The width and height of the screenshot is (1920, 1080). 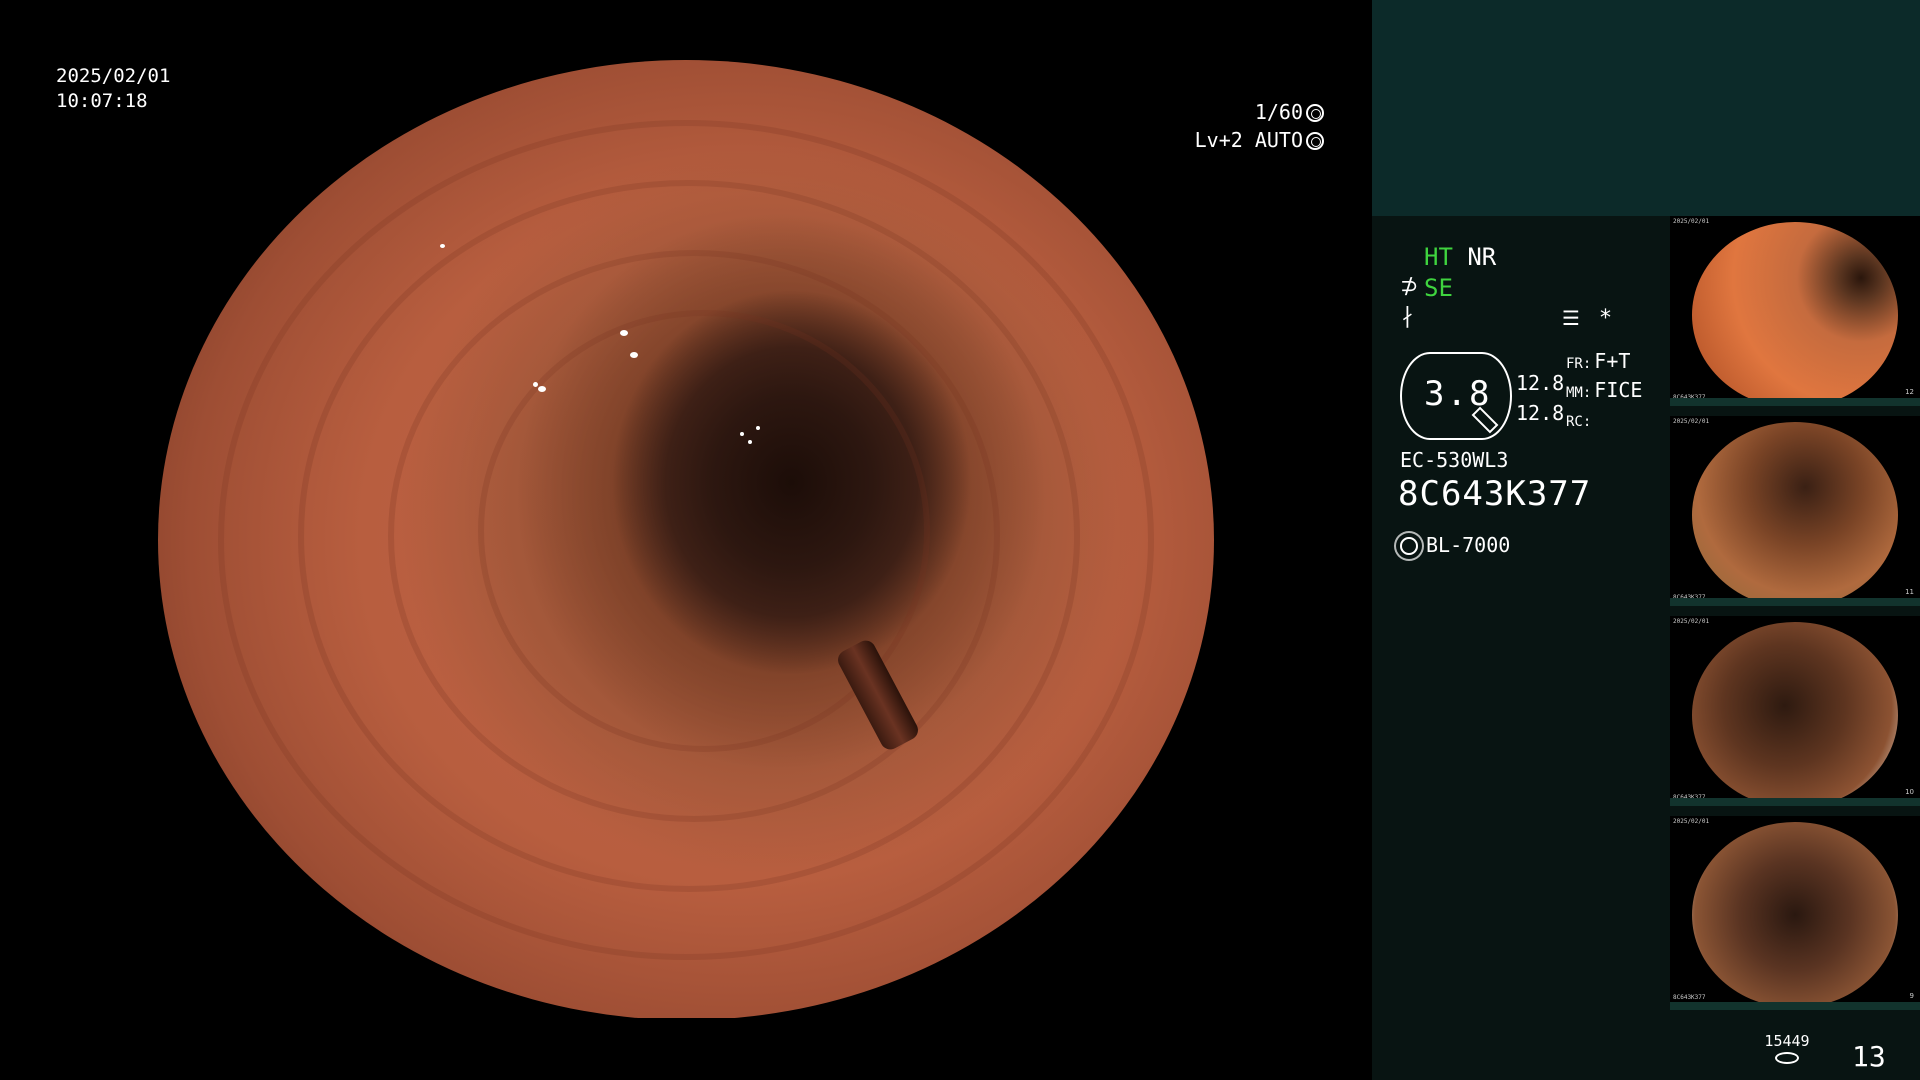 I want to click on fr-value: F+T, so click(x=1612, y=361).